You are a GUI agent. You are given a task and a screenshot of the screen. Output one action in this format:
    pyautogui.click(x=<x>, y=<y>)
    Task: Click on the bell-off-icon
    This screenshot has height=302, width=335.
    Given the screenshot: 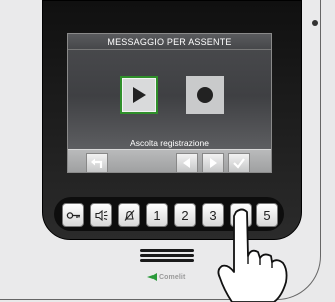 What is the action you would take?
    pyautogui.click(x=129, y=215)
    